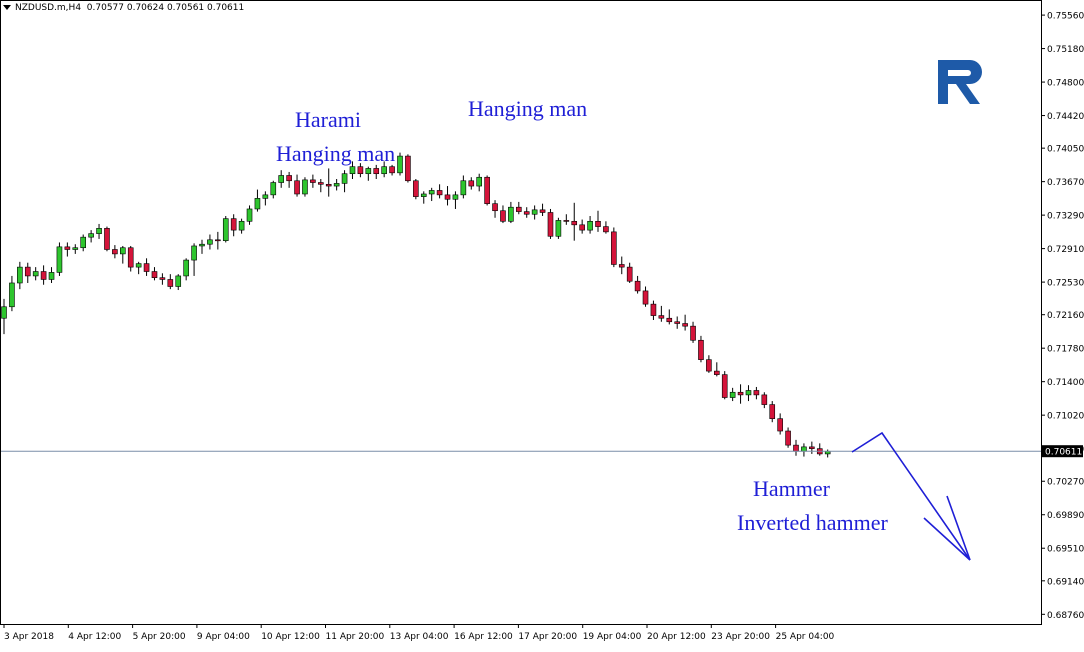 This screenshot has width=1084, height=652. Describe the element at coordinates (805, 637) in the screenshot. I see `x-tick-label: 25 Apr 04:00` at that location.